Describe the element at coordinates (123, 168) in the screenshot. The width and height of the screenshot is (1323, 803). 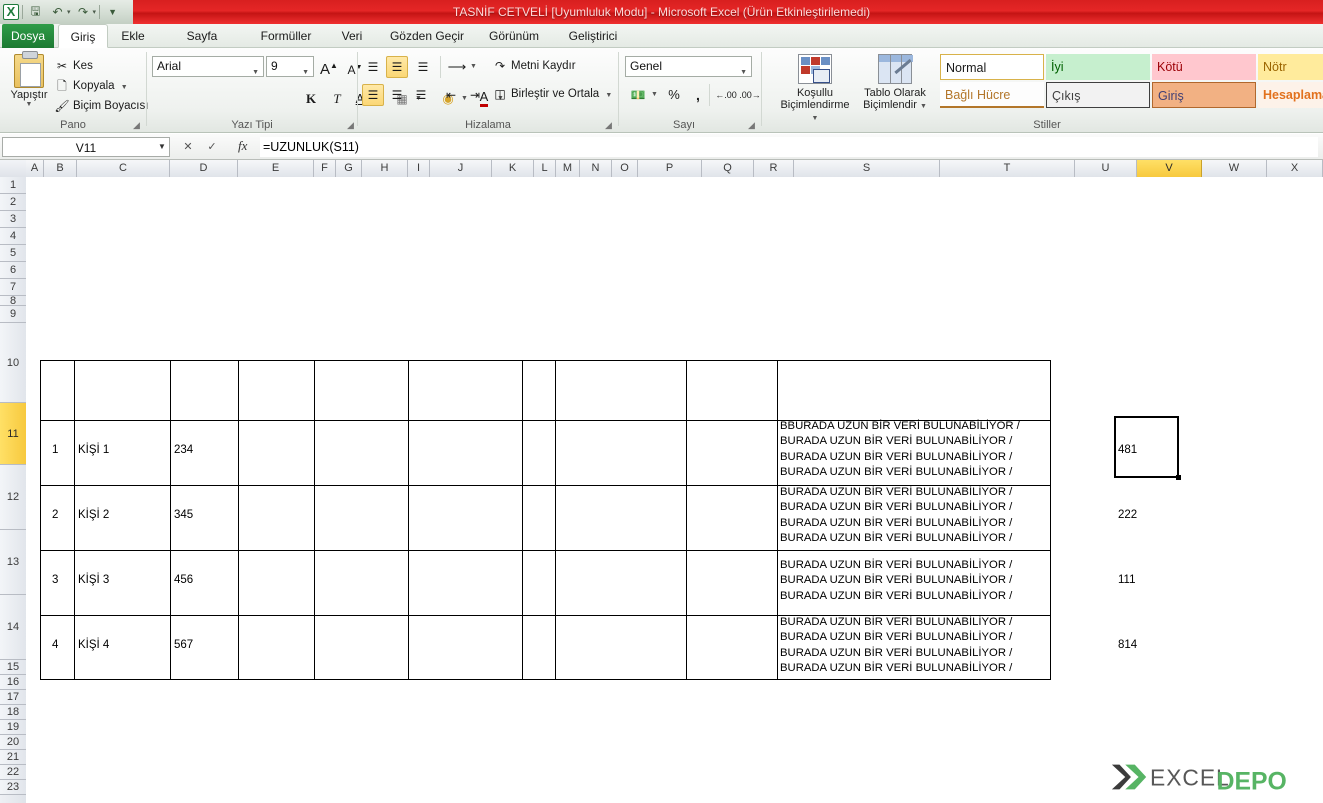
I see `column-header-C: C` at that location.